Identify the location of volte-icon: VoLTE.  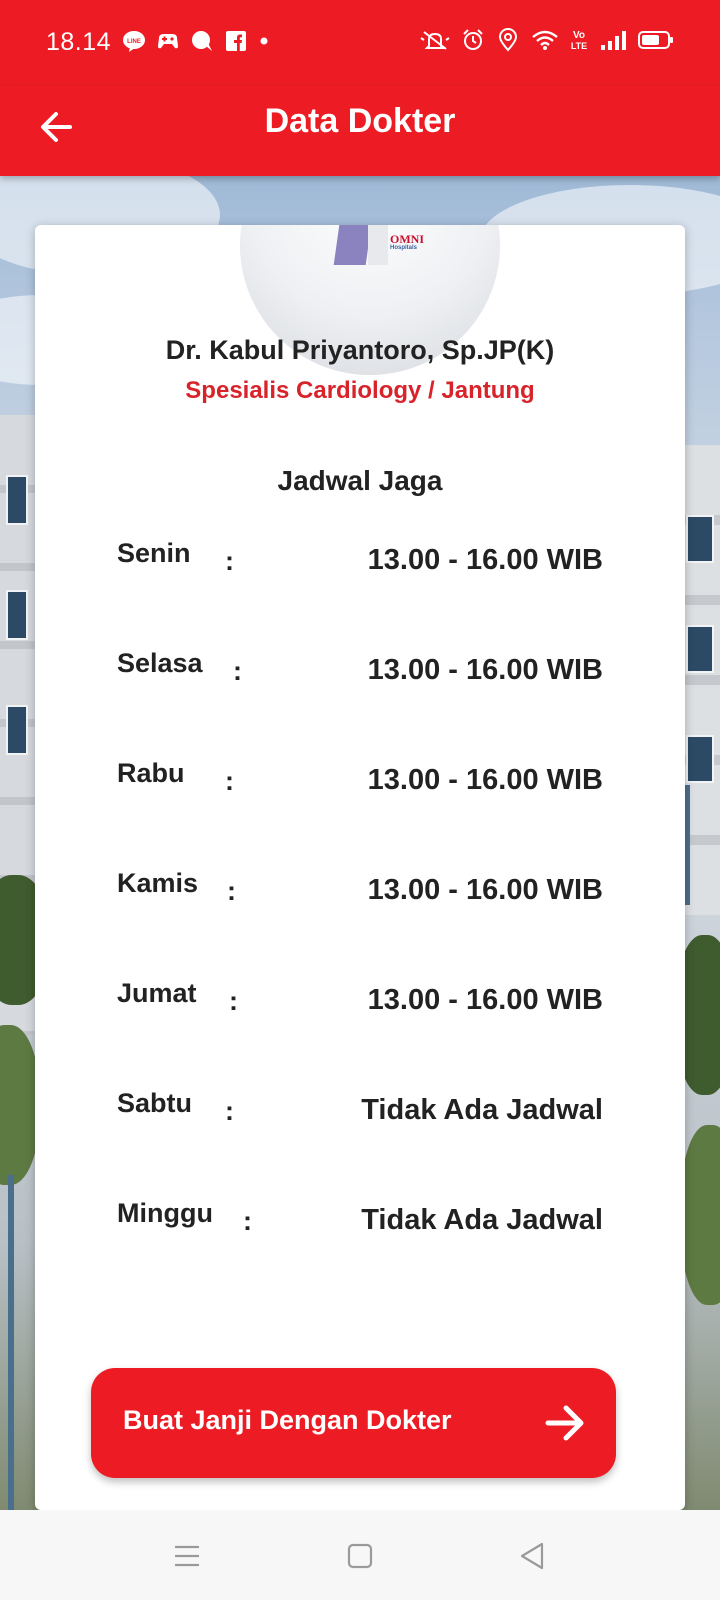
(579, 40).